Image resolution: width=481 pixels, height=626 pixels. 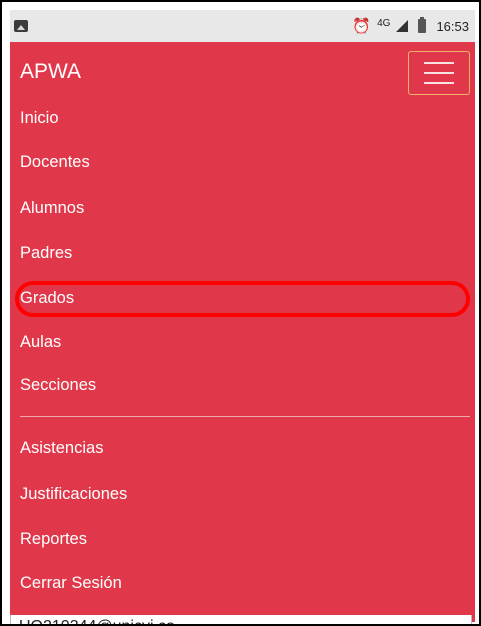 I want to click on menu-toggle-button, so click(x=439, y=73).